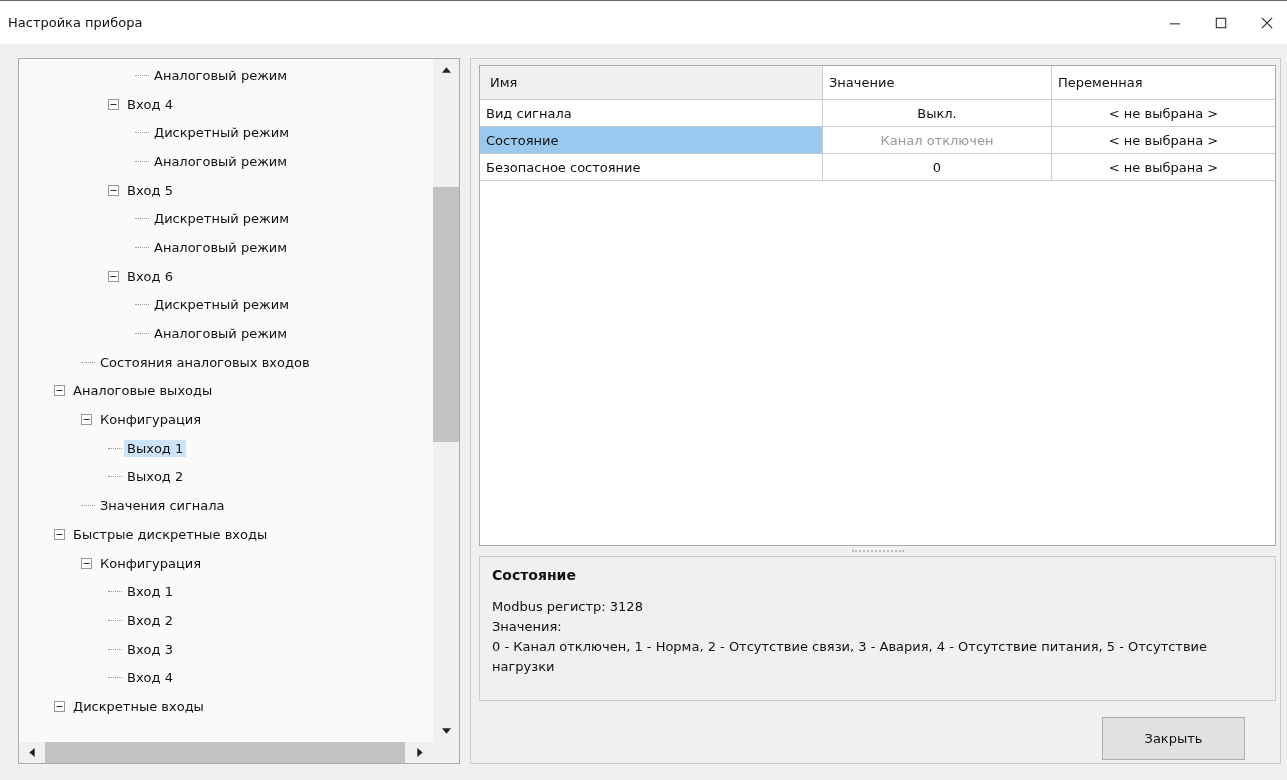 The height and width of the screenshot is (780, 1287). Describe the element at coordinates (651, 167) in the screenshot. I see `table-cell: Безопасное состояние` at that location.